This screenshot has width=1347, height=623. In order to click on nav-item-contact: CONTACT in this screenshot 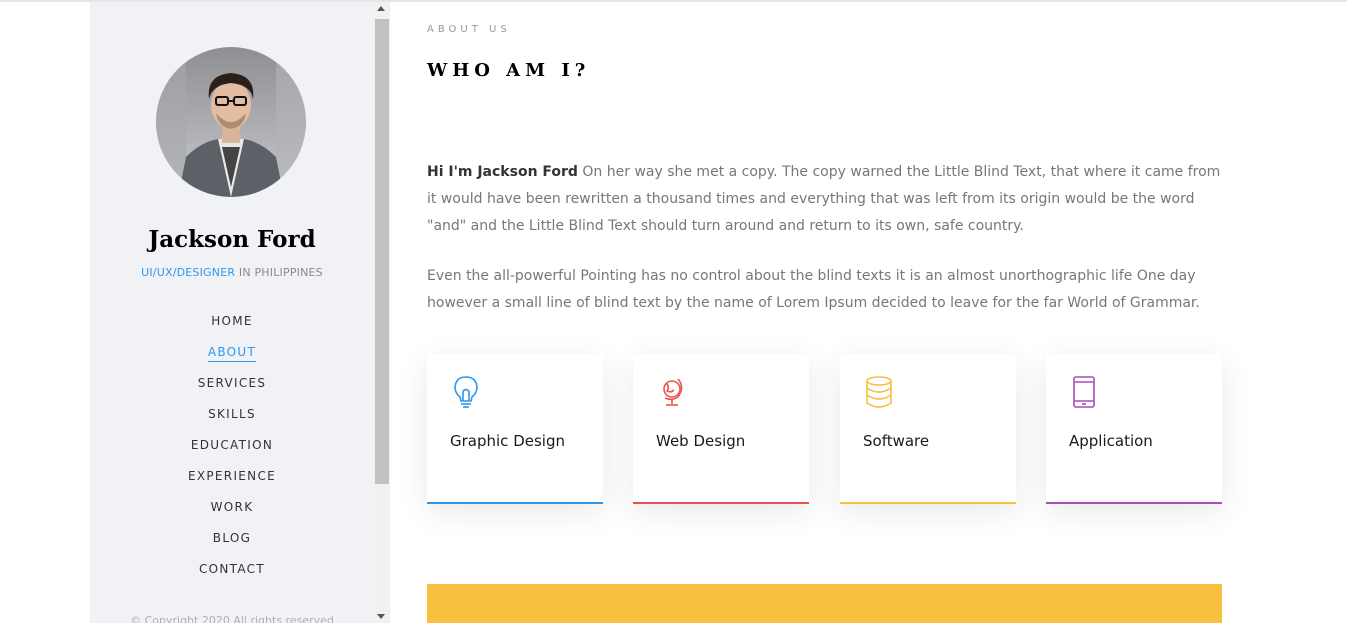, I will do `click(232, 570)`.